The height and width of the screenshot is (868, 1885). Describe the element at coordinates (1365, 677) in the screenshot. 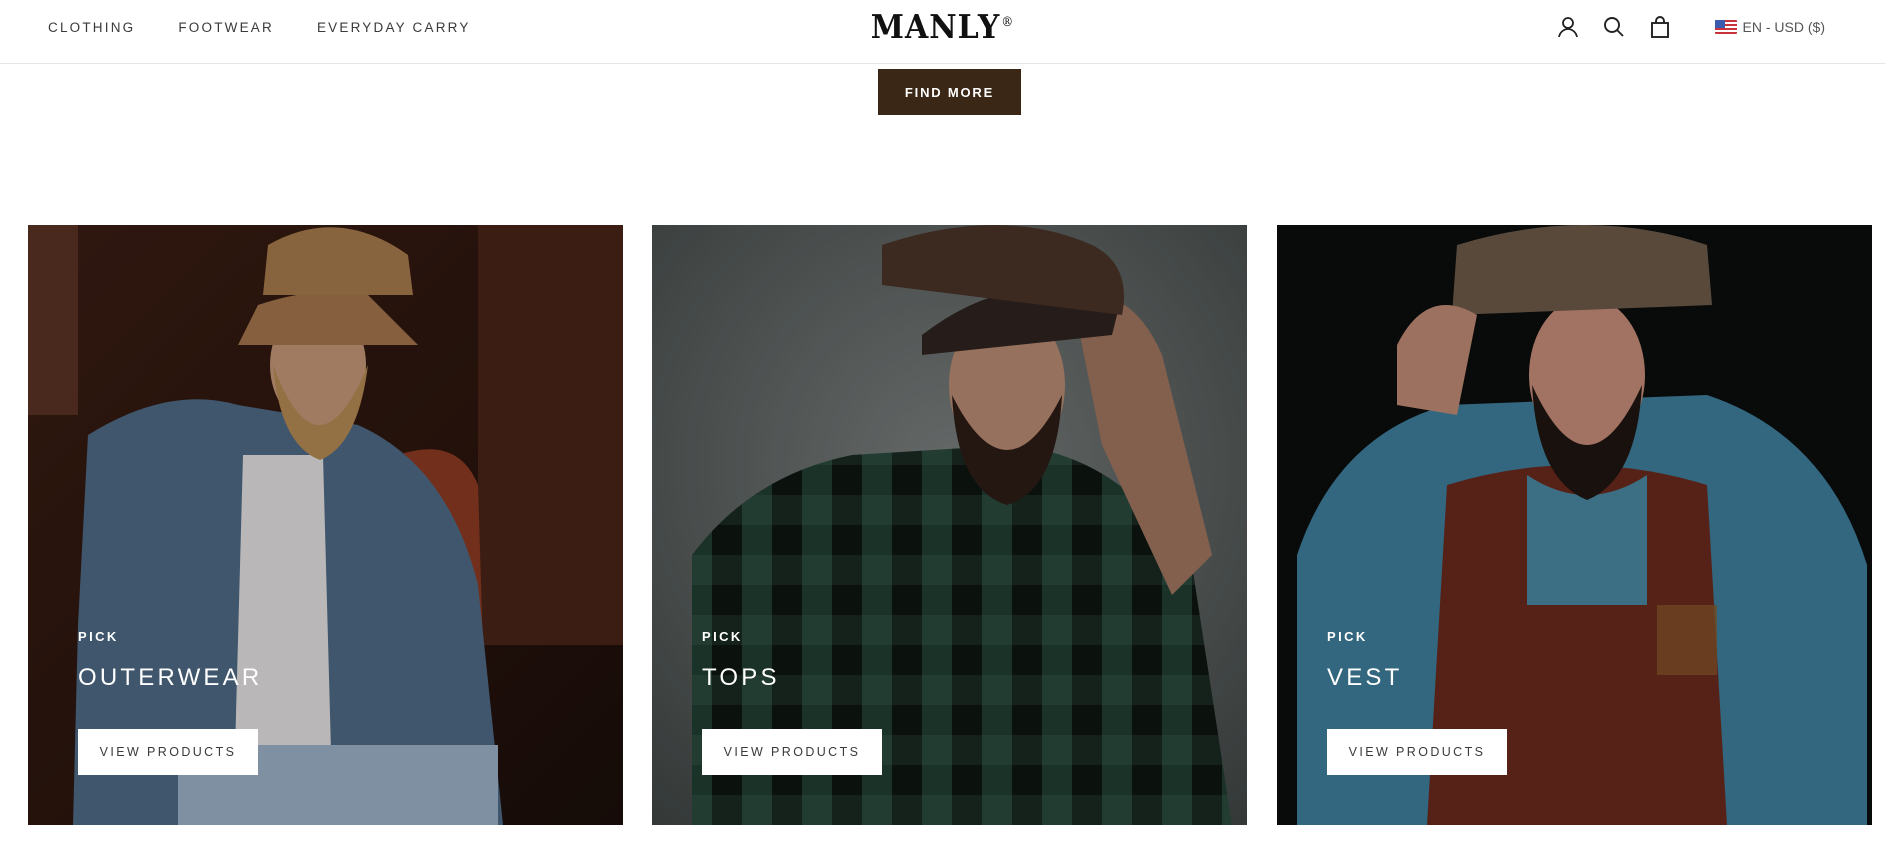

I see `card-title: VEST` at that location.